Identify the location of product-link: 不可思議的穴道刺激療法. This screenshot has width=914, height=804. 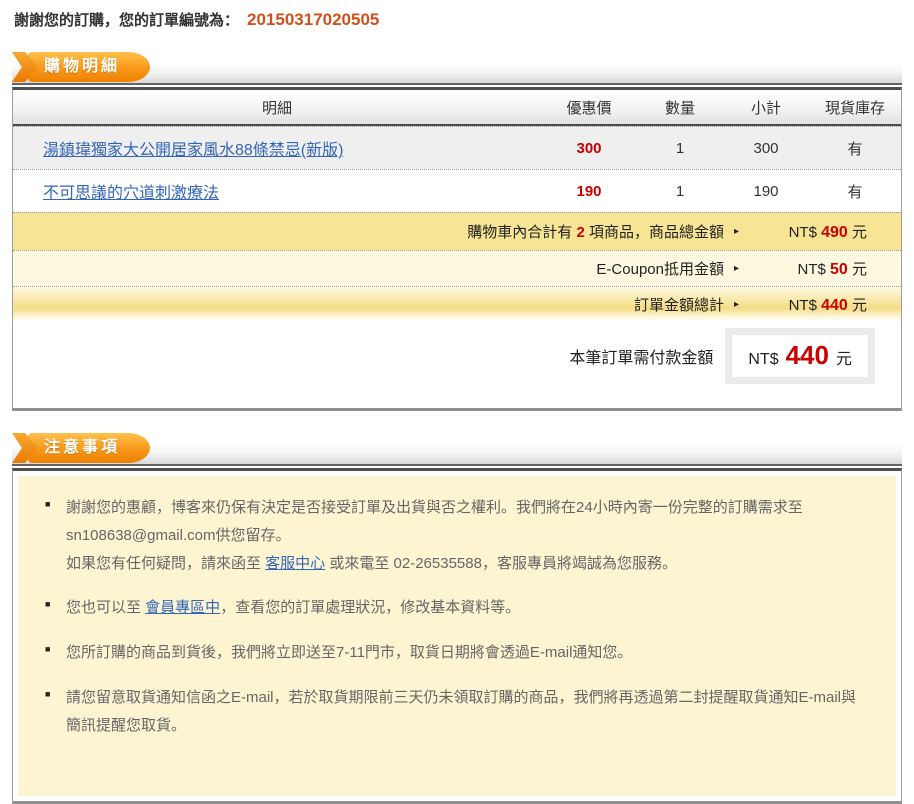
(131, 193).